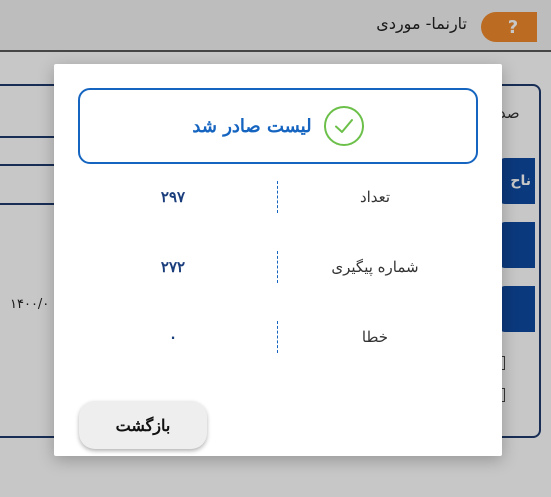 This screenshot has height=497, width=551. I want to click on row-label: شماره پیگیری, so click(375, 267).